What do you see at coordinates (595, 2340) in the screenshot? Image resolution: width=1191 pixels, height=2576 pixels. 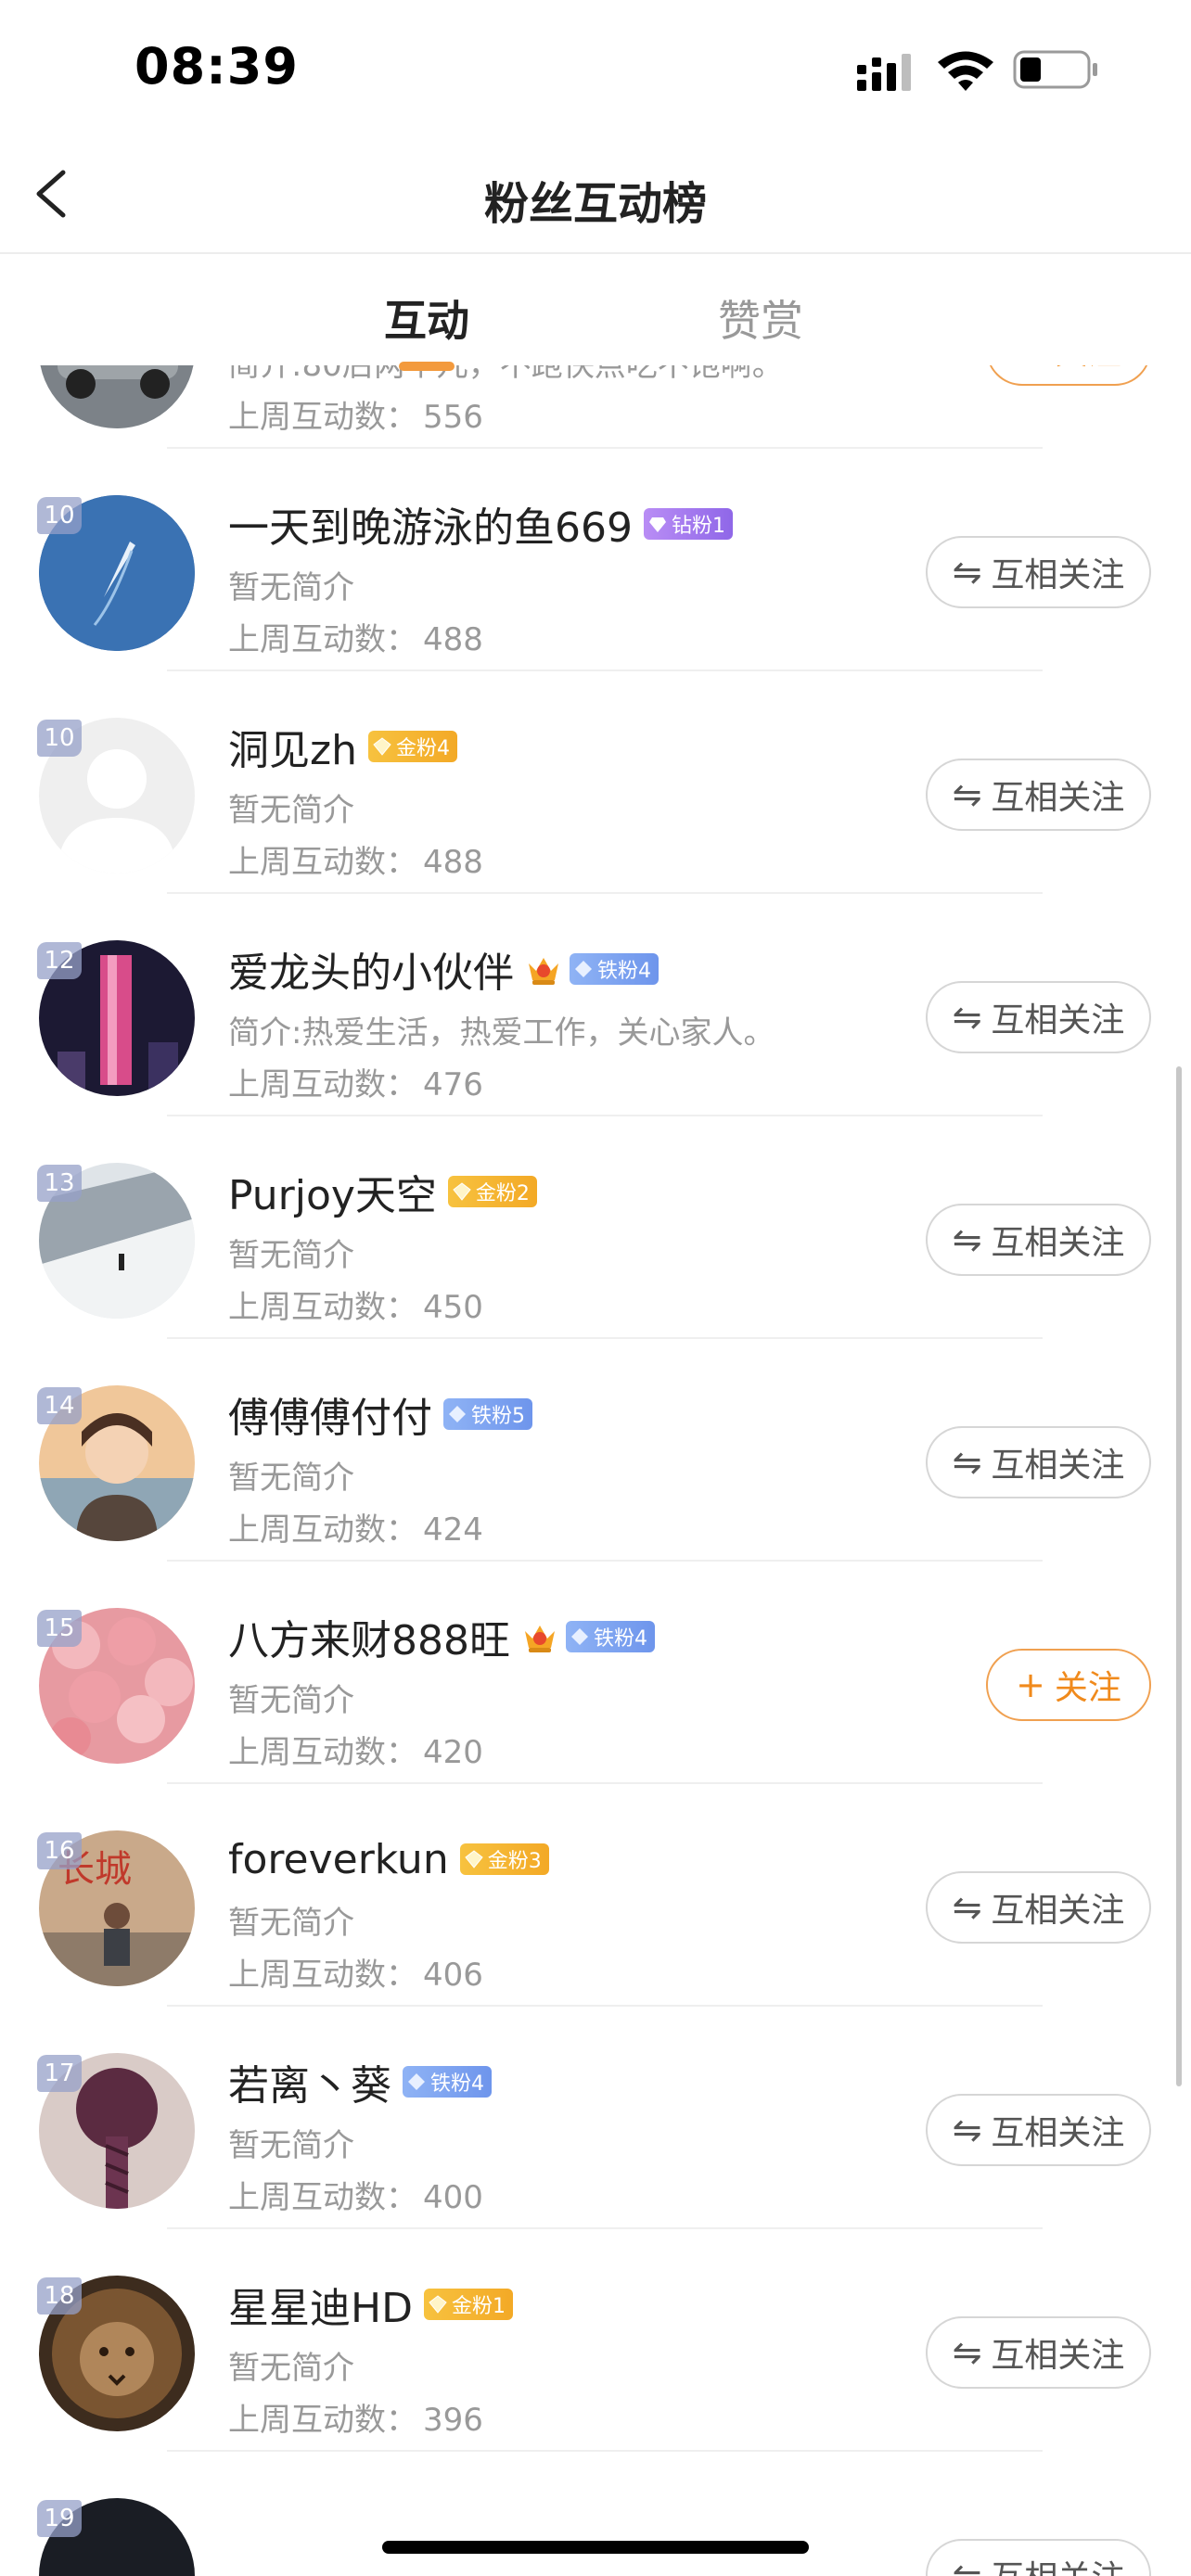 I see `fan-list-item: 18 星星迪HD 金粉1 暂无简介上周互动数： 396 ⇋ 互相关注` at bounding box center [595, 2340].